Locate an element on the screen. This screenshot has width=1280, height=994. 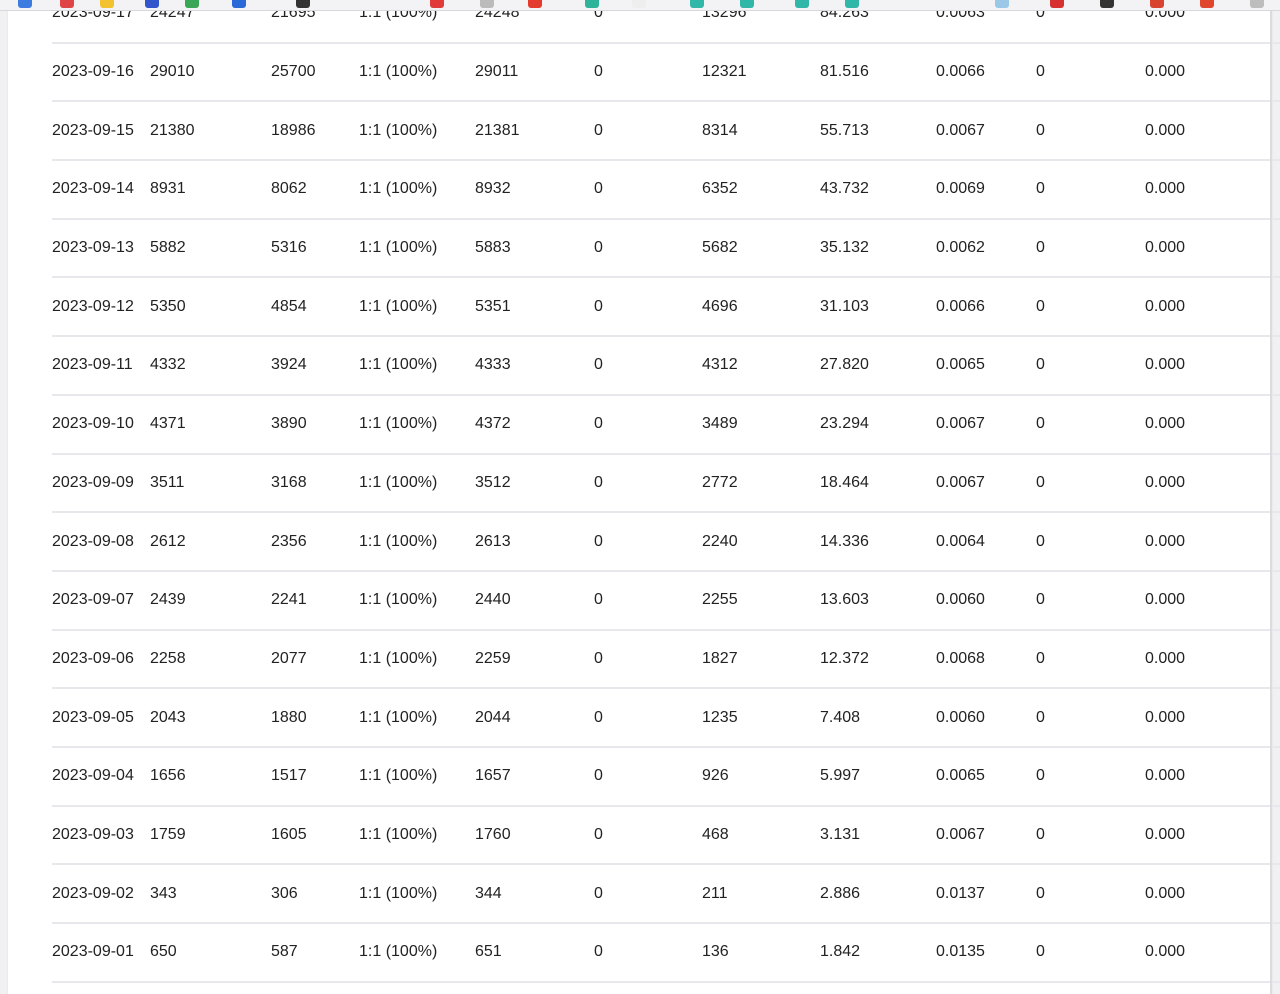
cell-col-8: 0.0068 is located at coordinates (960, 658).